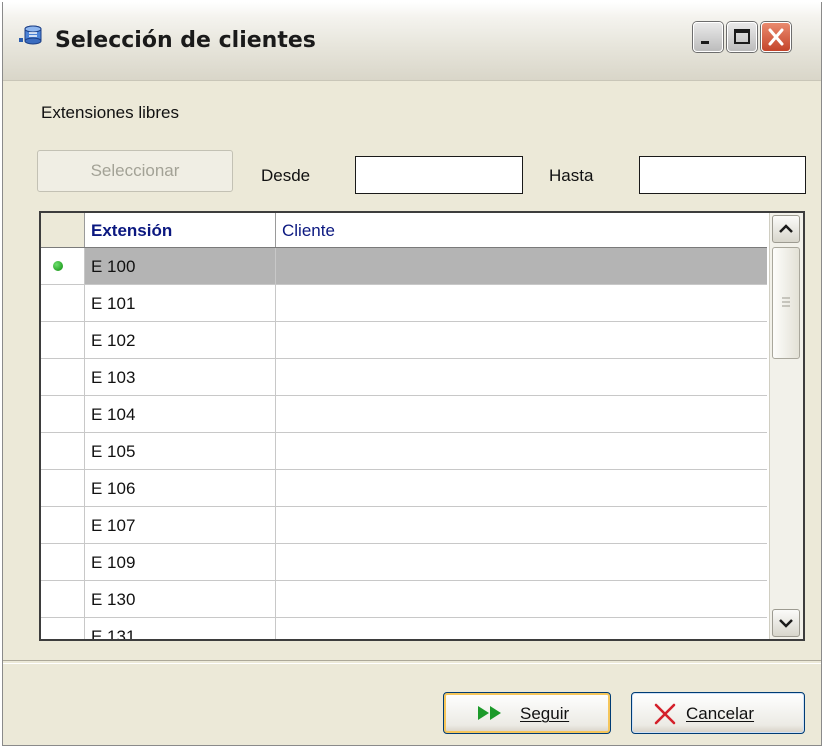 Image resolution: width=824 pixels, height=746 pixels. What do you see at coordinates (439, 175) in the screenshot?
I see `from-input` at bounding box center [439, 175].